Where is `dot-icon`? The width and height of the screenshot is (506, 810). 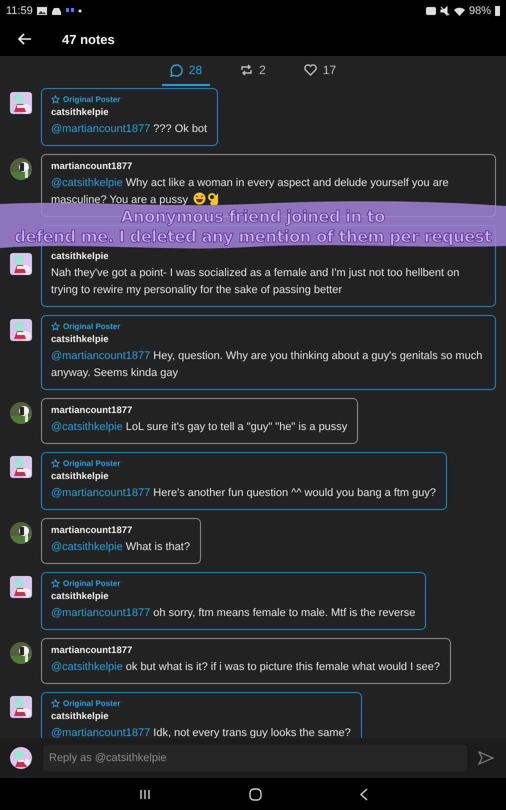 dot-icon is located at coordinates (80, 11).